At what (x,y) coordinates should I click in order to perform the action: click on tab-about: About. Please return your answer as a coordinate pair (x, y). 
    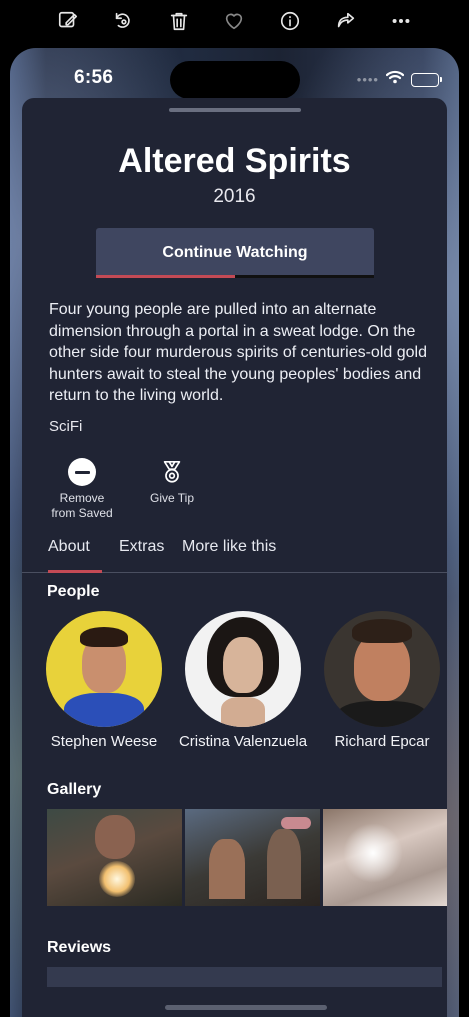
    Looking at the image, I should click on (69, 547).